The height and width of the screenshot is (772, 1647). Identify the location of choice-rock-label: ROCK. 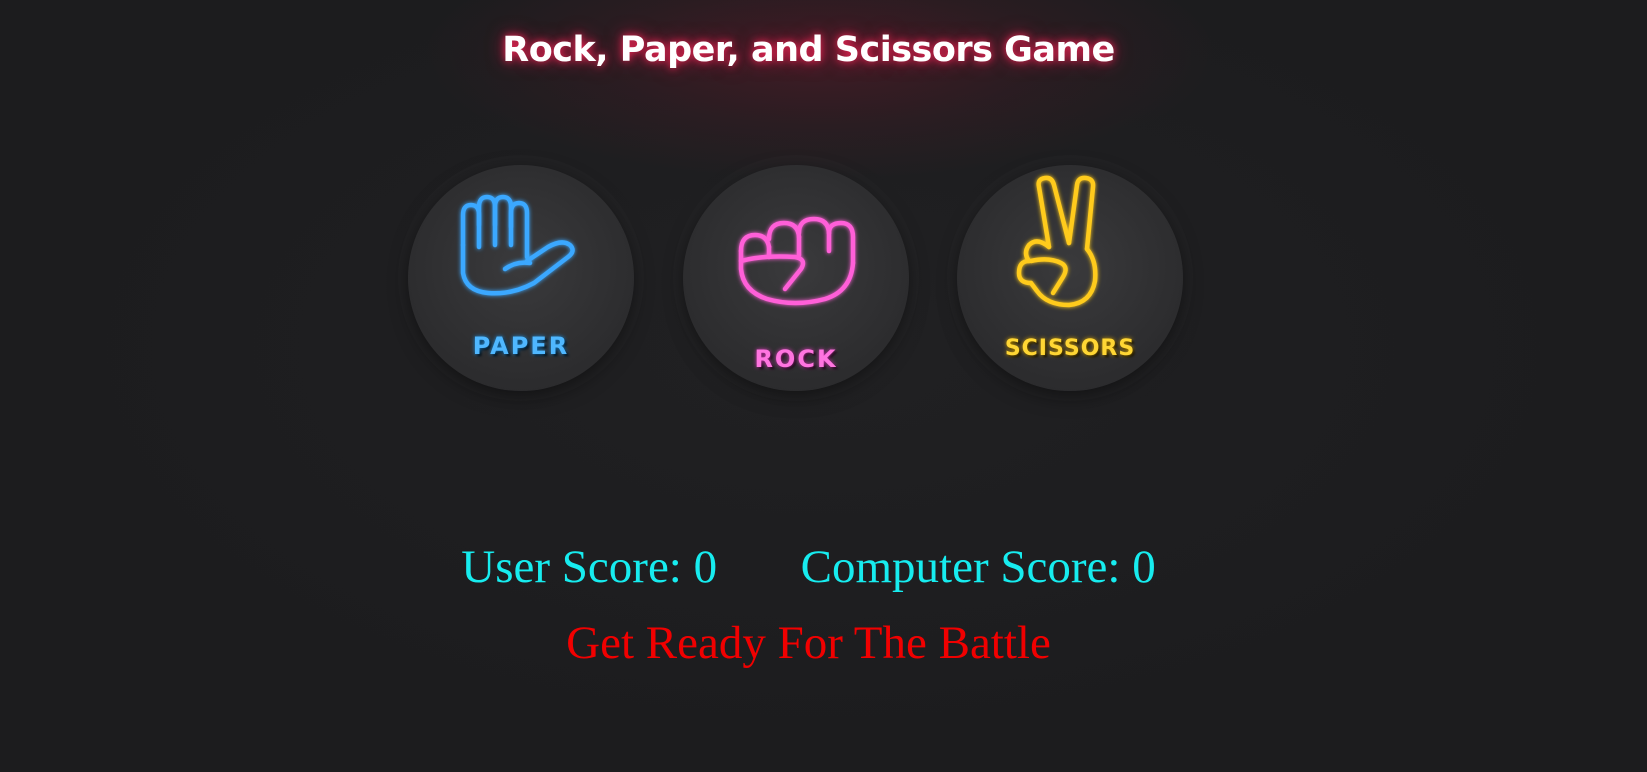
(796, 359).